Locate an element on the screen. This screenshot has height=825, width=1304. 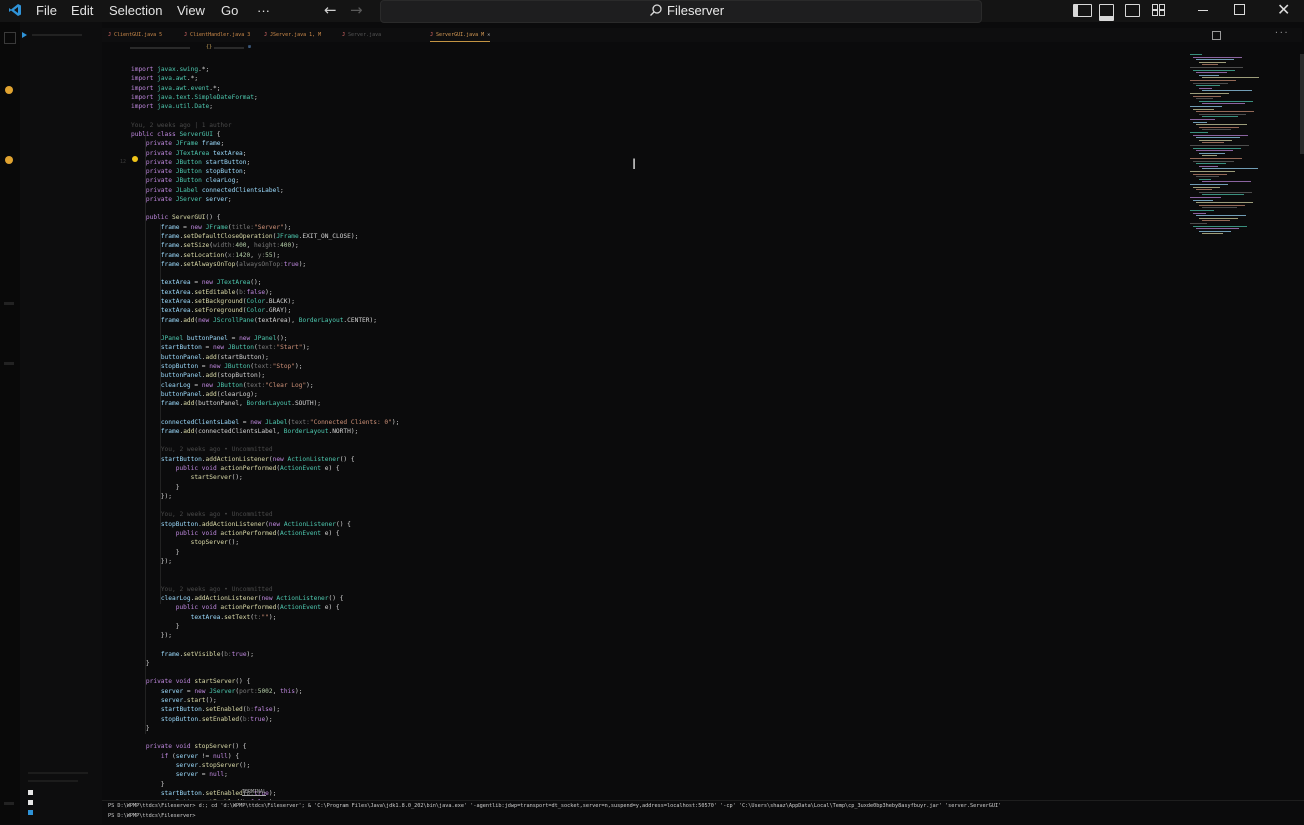
code-line: private JTextArea textArea; is located at coordinates (196, 153).